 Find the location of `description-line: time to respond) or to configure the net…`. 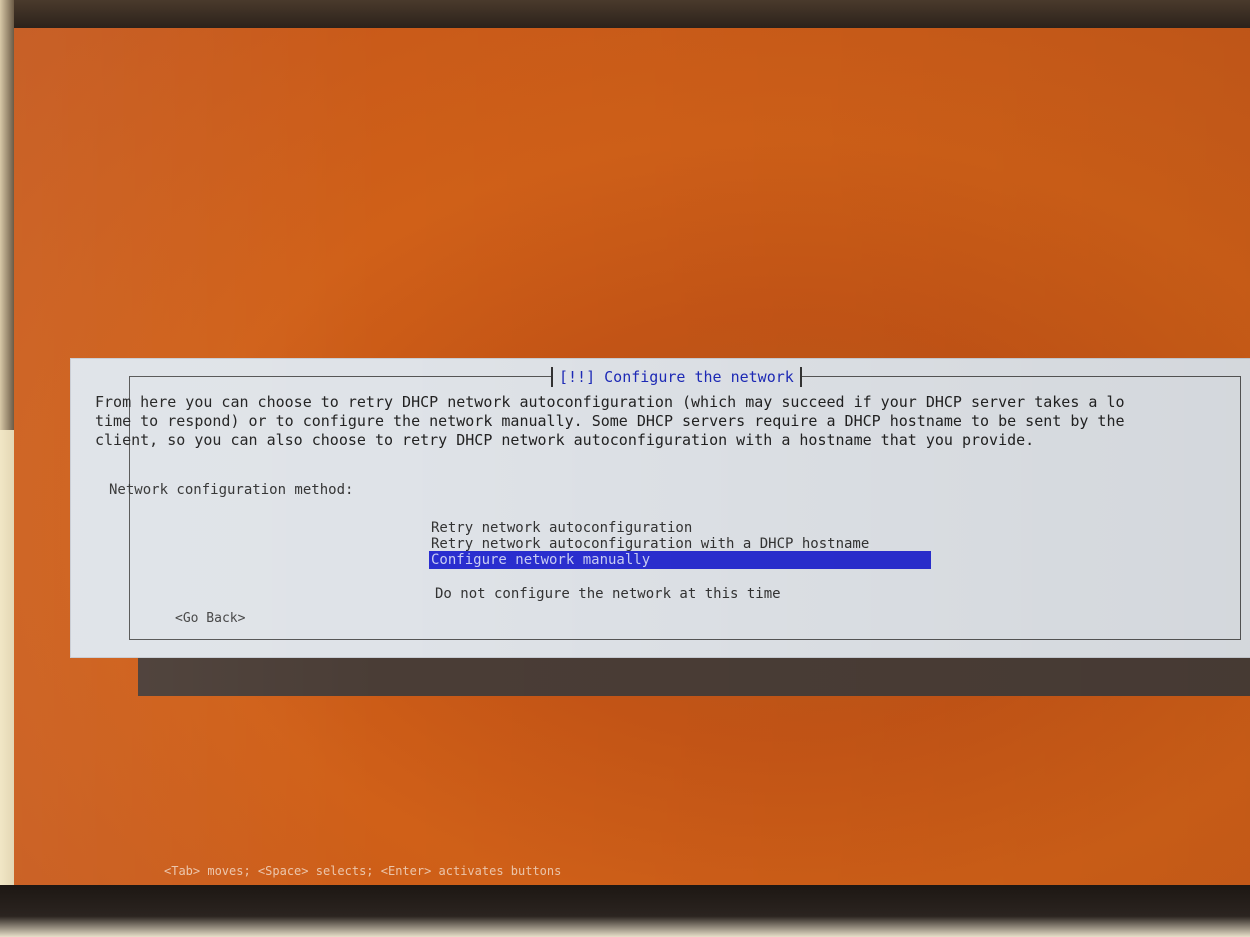

description-line: time to respond) or to configure the net… is located at coordinates (610, 421).